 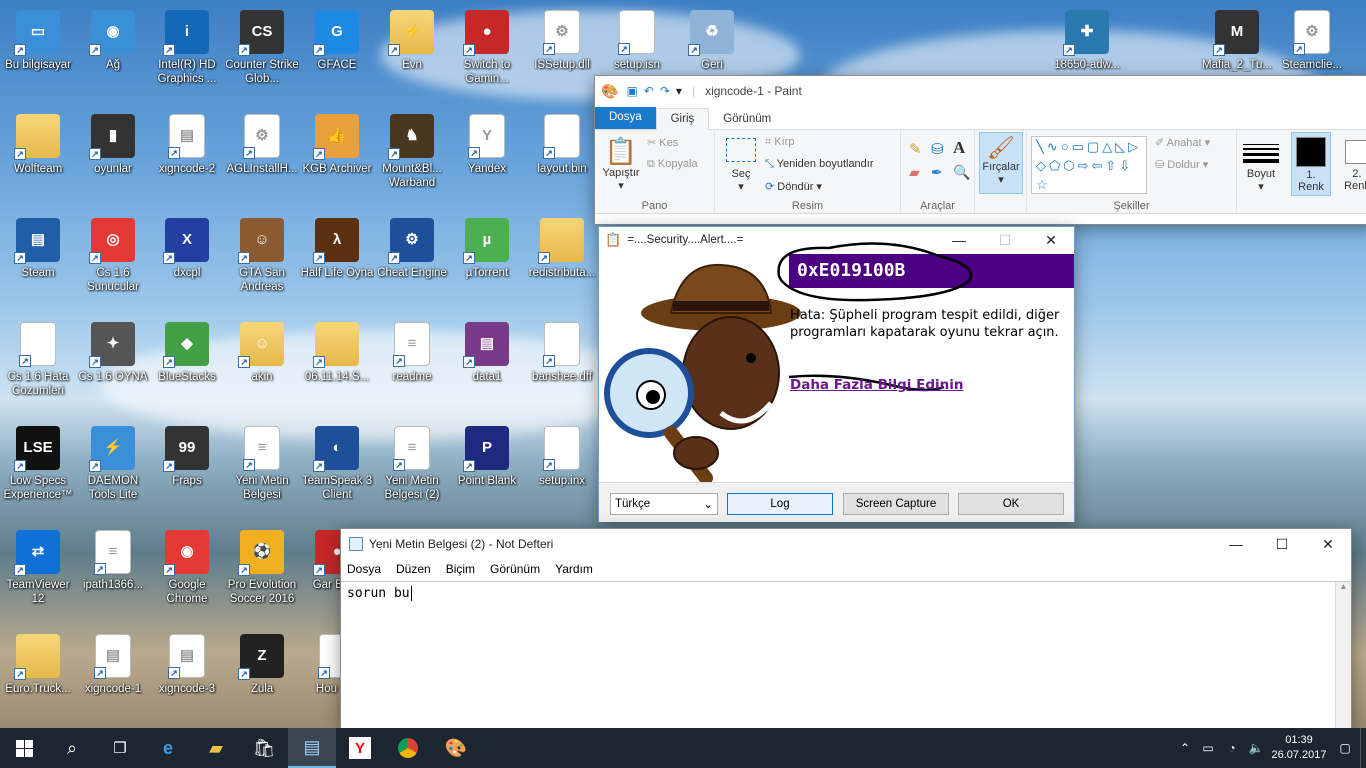 What do you see at coordinates (937, 172) in the screenshot?
I see `color-picker-icon: ✒` at bounding box center [937, 172].